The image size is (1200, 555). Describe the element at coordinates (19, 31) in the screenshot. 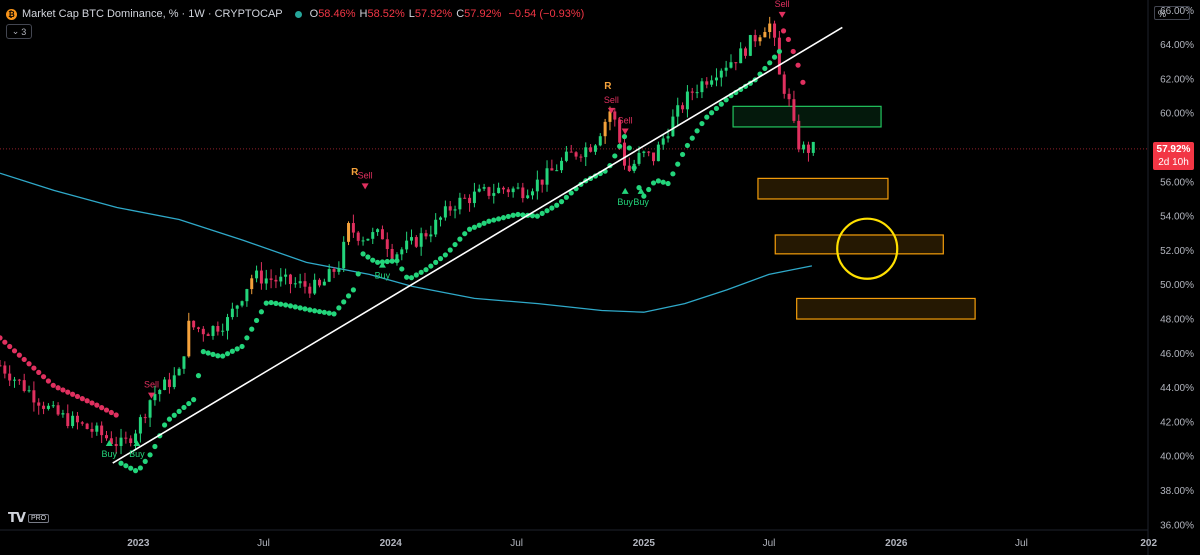

I see `indicators-toggle-button: ⌄ 3` at that location.